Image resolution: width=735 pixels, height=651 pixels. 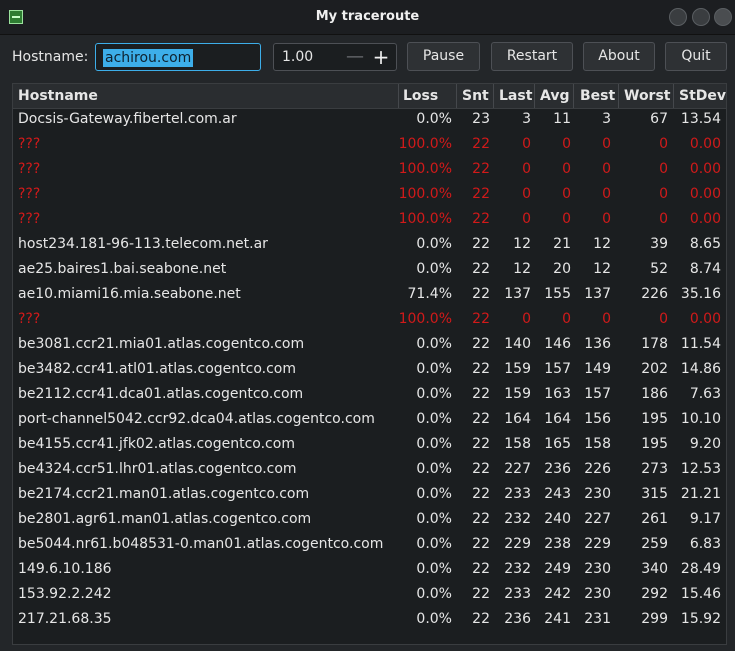 I want to click on column-header-loss: Loss, so click(x=420, y=96).